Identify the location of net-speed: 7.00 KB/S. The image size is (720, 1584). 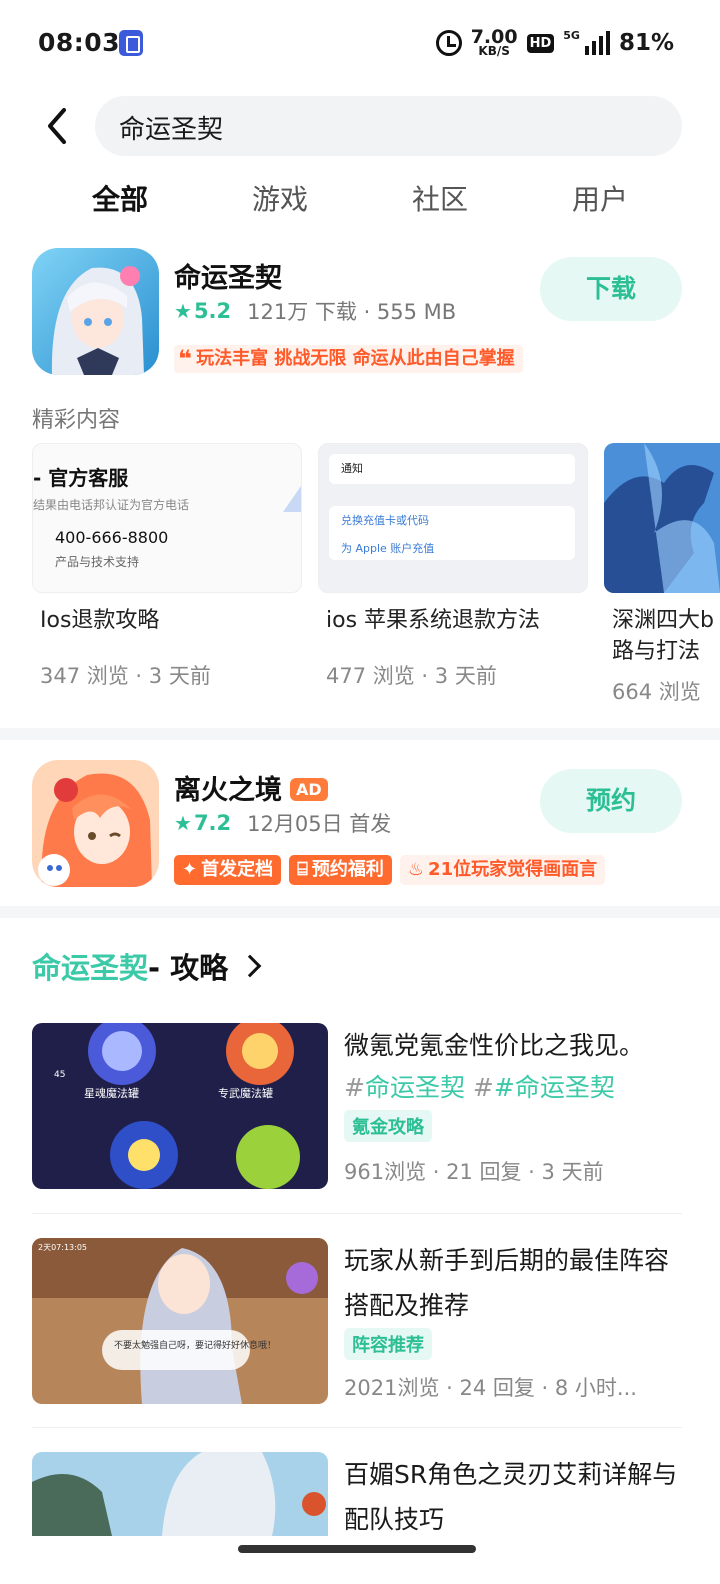
(494, 42).